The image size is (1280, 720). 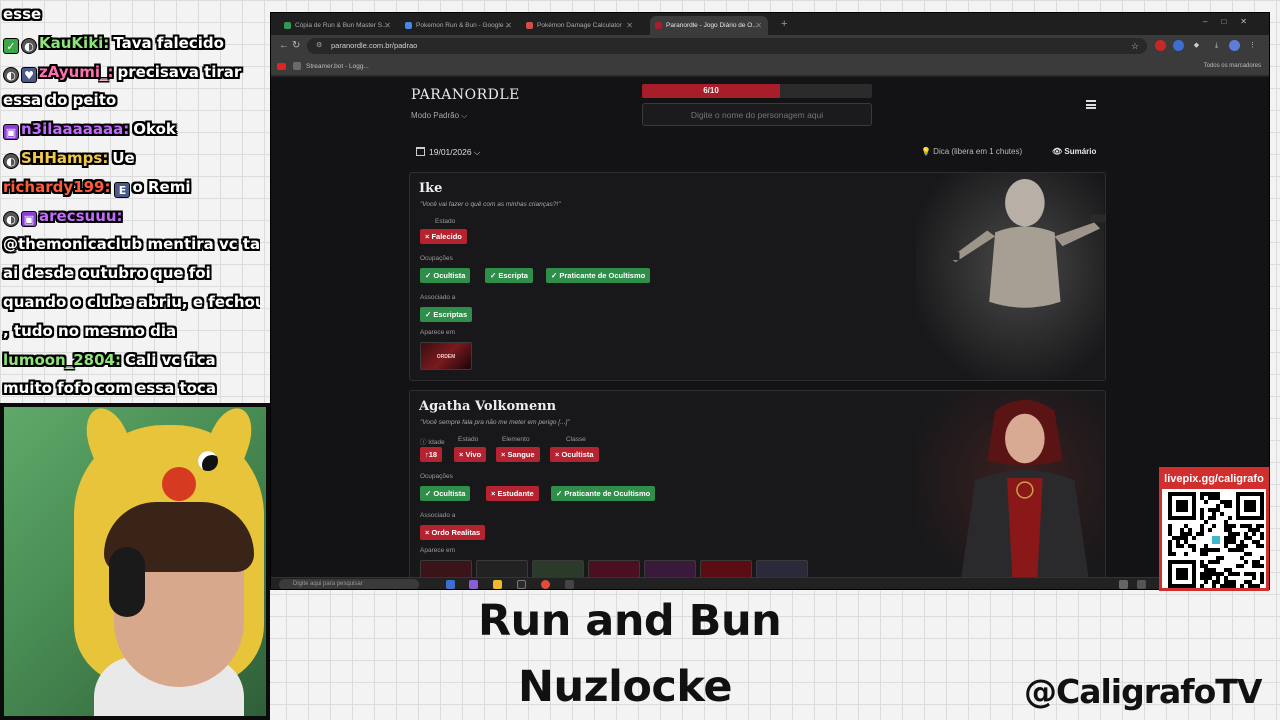 I want to click on address-bar: ⚙ paranordle.com.br/padrao ☆, so click(x=727, y=46).